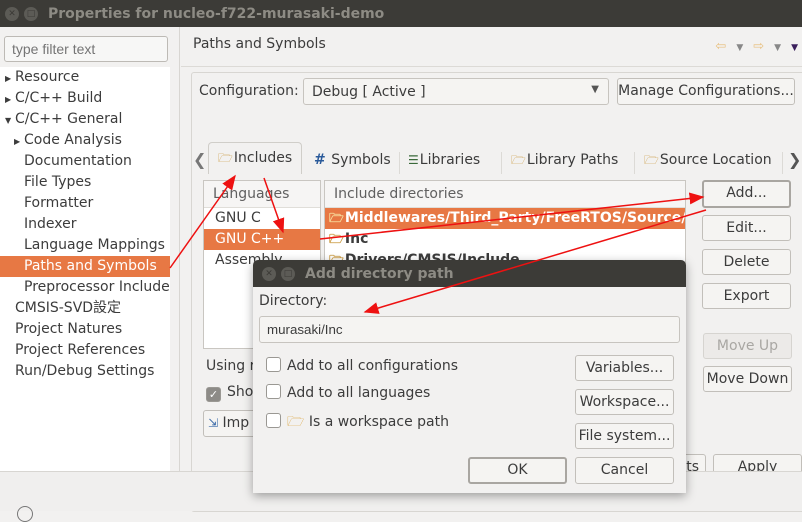  Describe the element at coordinates (296, 422) in the screenshot. I see `folder-icon: 🗁` at that location.